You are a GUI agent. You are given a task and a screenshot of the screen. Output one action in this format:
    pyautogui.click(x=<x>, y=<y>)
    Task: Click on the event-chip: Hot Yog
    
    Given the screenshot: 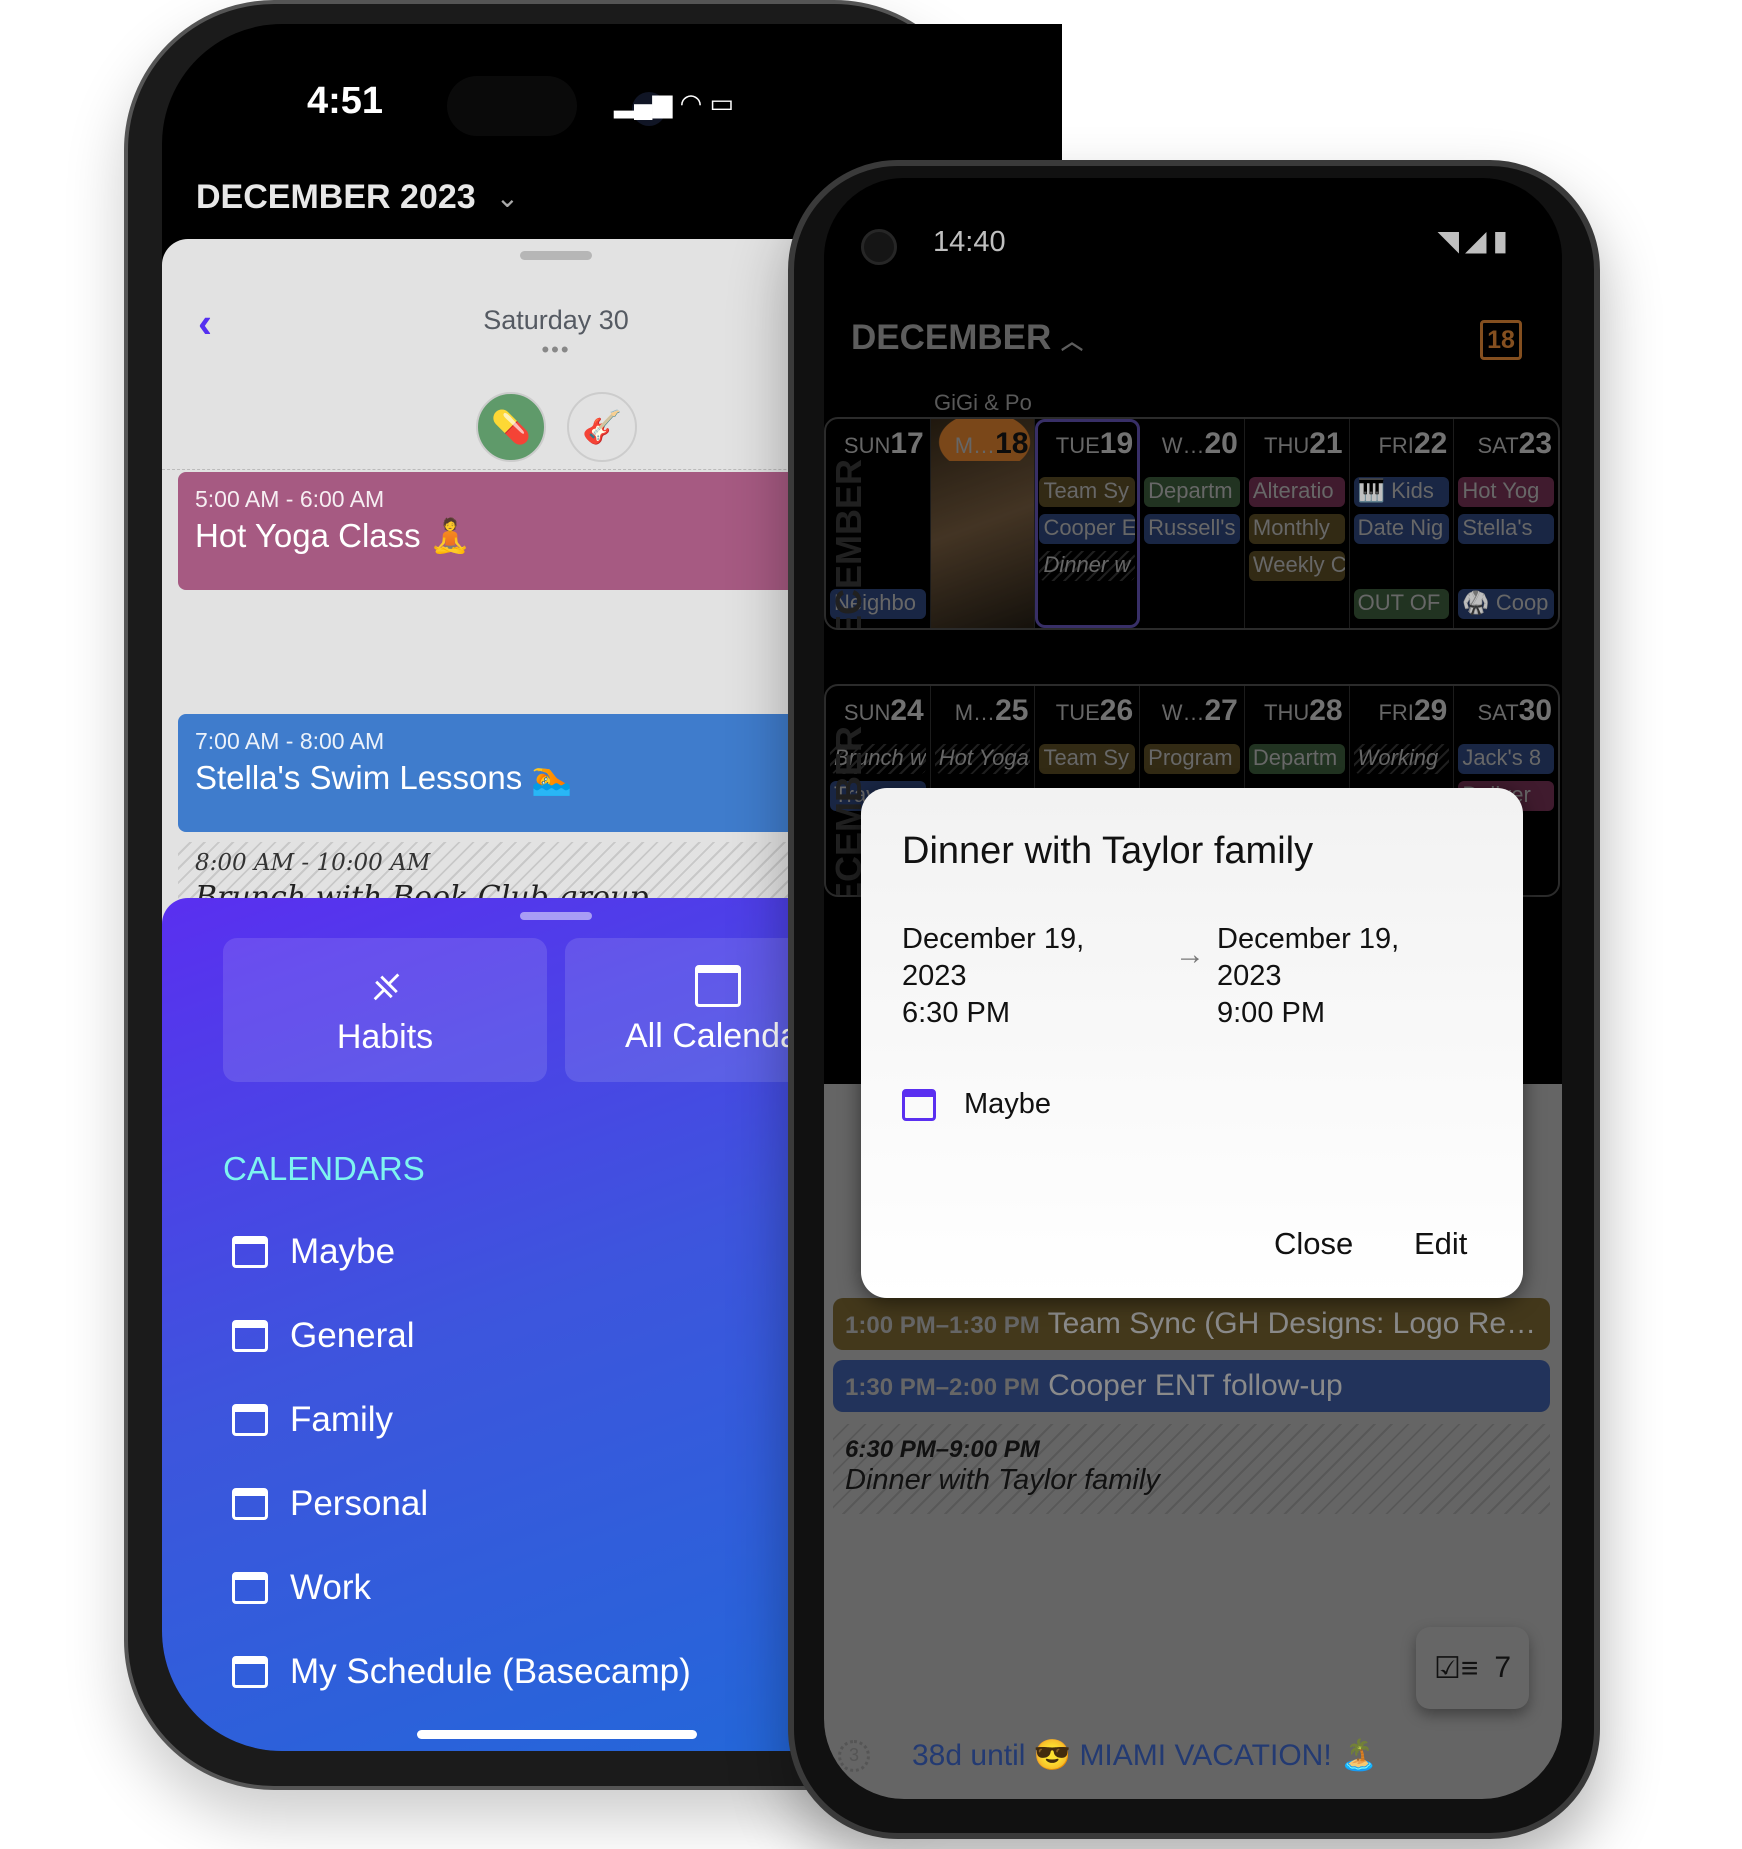 What is the action you would take?
    pyautogui.click(x=1506, y=492)
    